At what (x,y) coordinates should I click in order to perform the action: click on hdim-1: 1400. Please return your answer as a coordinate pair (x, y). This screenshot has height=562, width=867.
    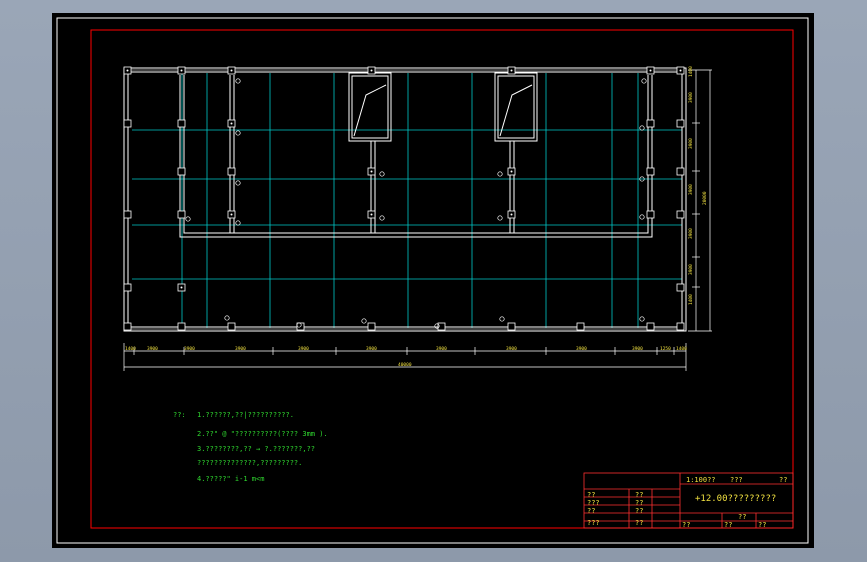
    Looking at the image, I should click on (130, 349).